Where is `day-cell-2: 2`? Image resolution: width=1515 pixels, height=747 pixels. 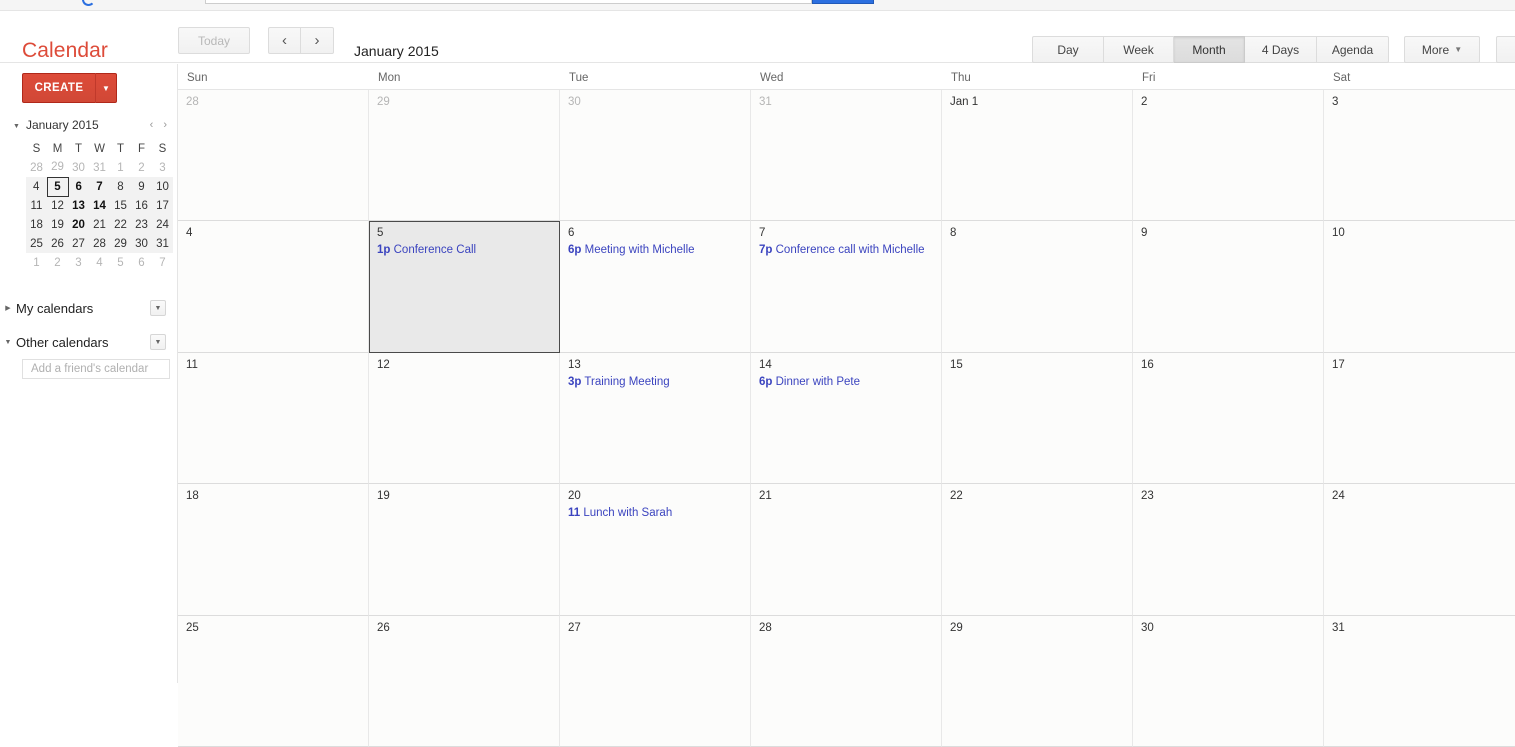
day-cell-2: 2 is located at coordinates (1228, 156).